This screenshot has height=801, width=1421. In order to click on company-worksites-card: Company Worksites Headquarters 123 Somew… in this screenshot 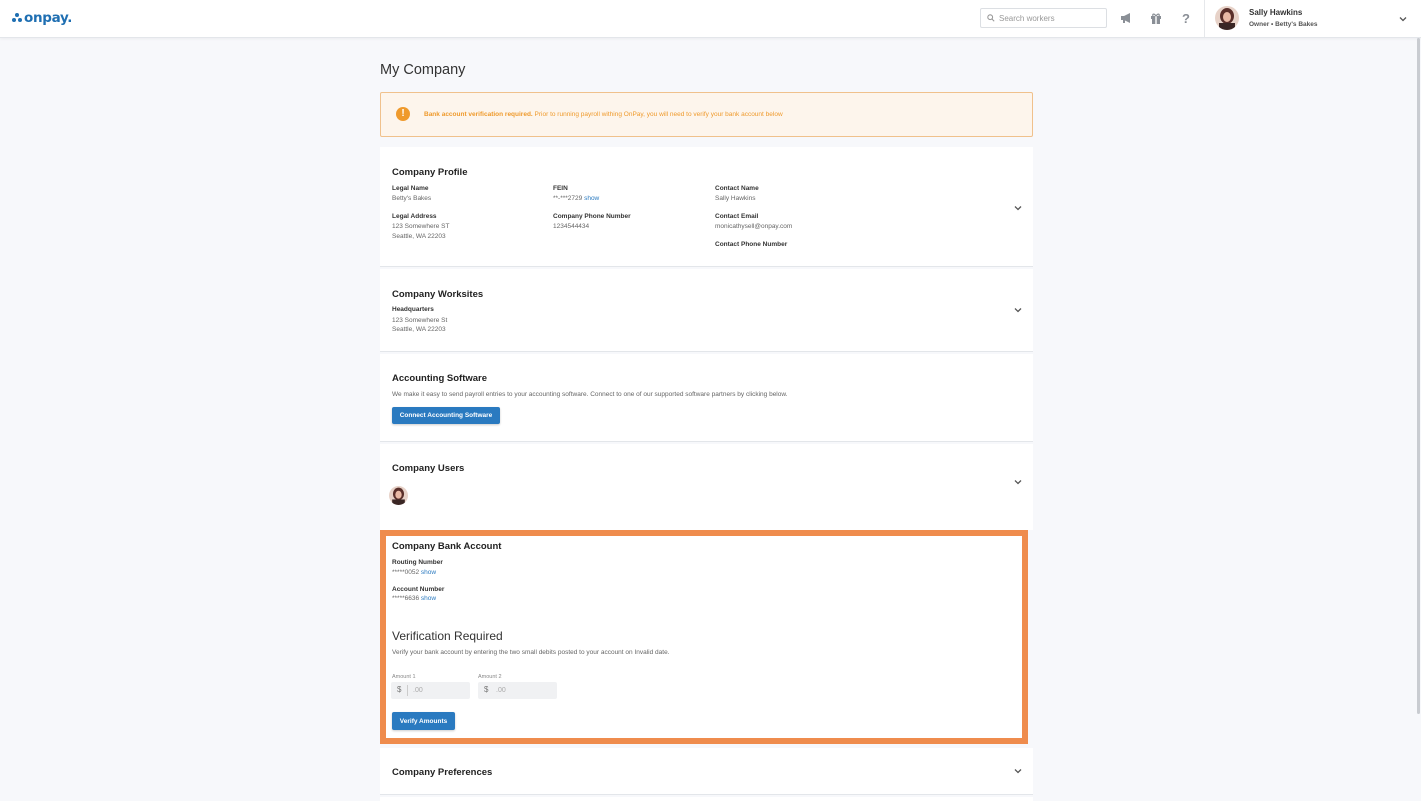, I will do `click(706, 310)`.